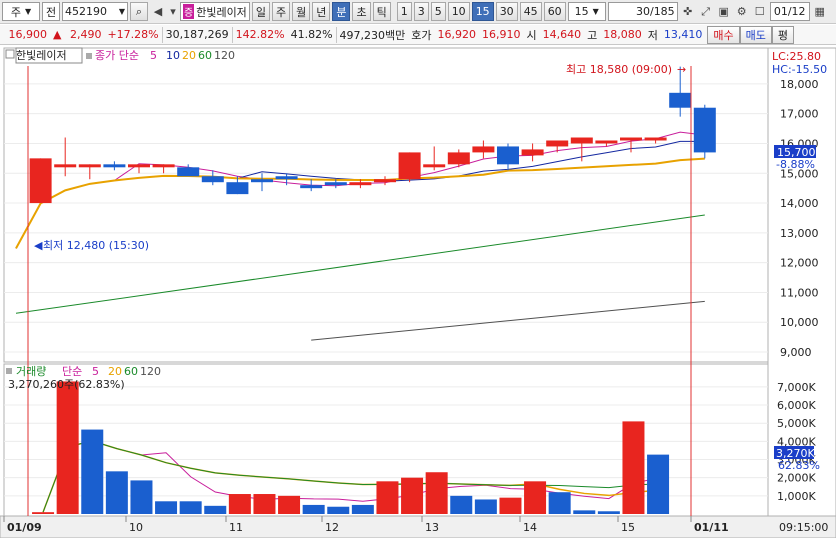 The image size is (836, 538). What do you see at coordinates (803, 527) in the screenshot?
I see `time-label: 09:15:00` at bounding box center [803, 527].